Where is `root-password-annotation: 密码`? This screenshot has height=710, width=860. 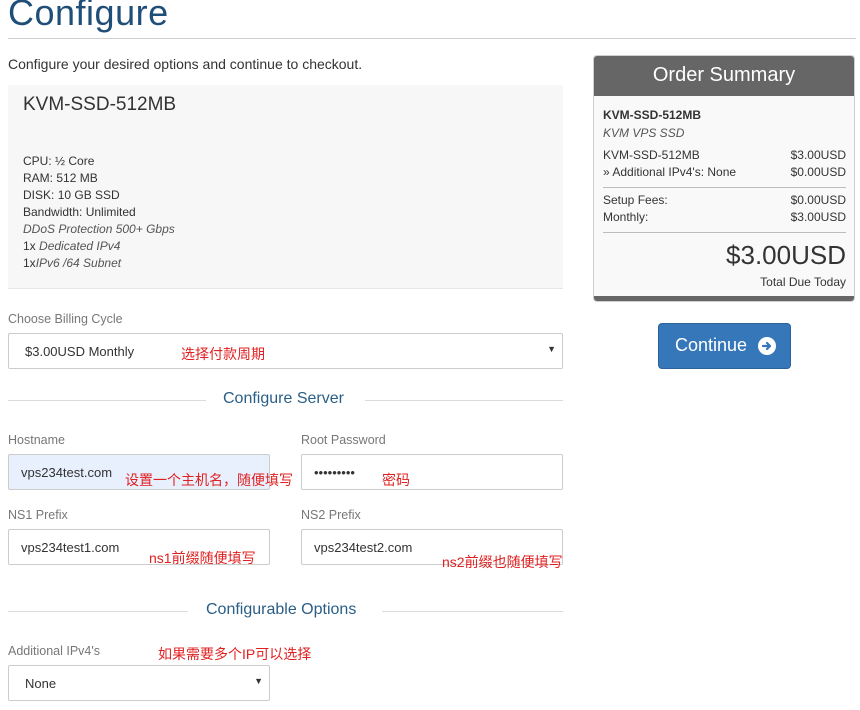 root-password-annotation: 密码 is located at coordinates (396, 480).